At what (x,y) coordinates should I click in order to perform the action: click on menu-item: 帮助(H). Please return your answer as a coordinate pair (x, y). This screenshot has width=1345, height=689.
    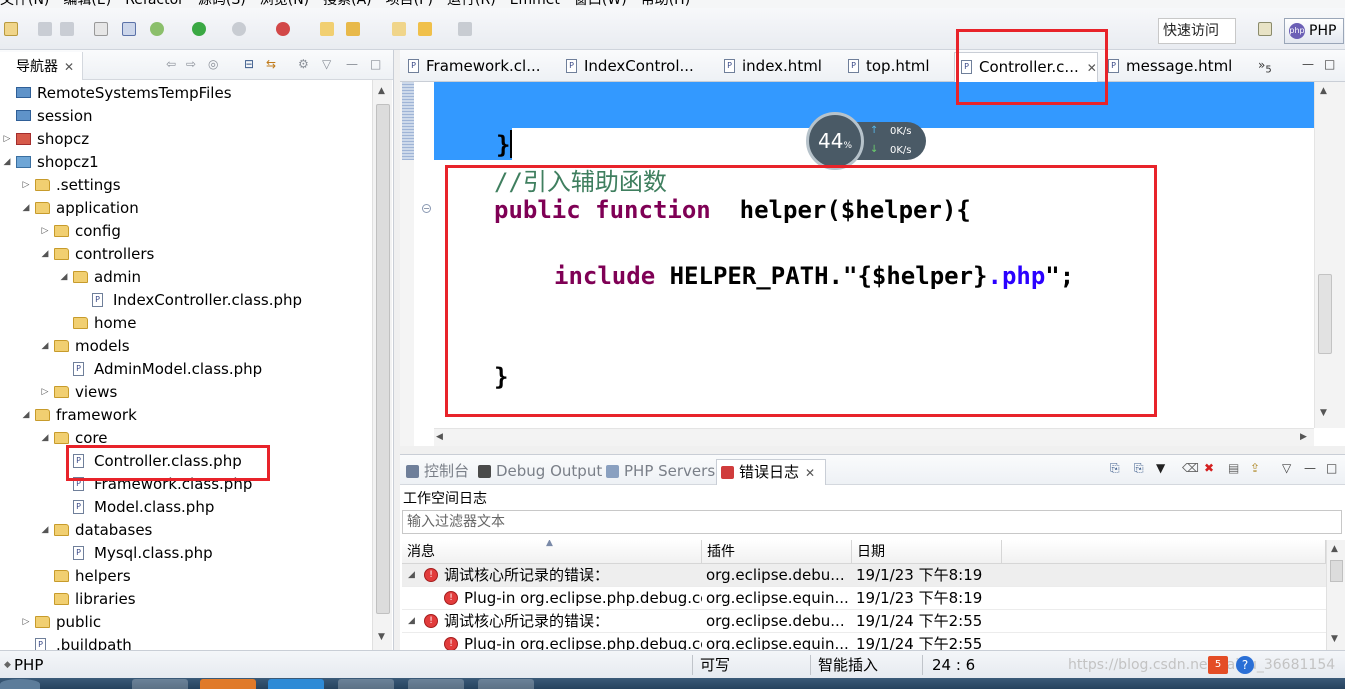
    Looking at the image, I should click on (665, 4).